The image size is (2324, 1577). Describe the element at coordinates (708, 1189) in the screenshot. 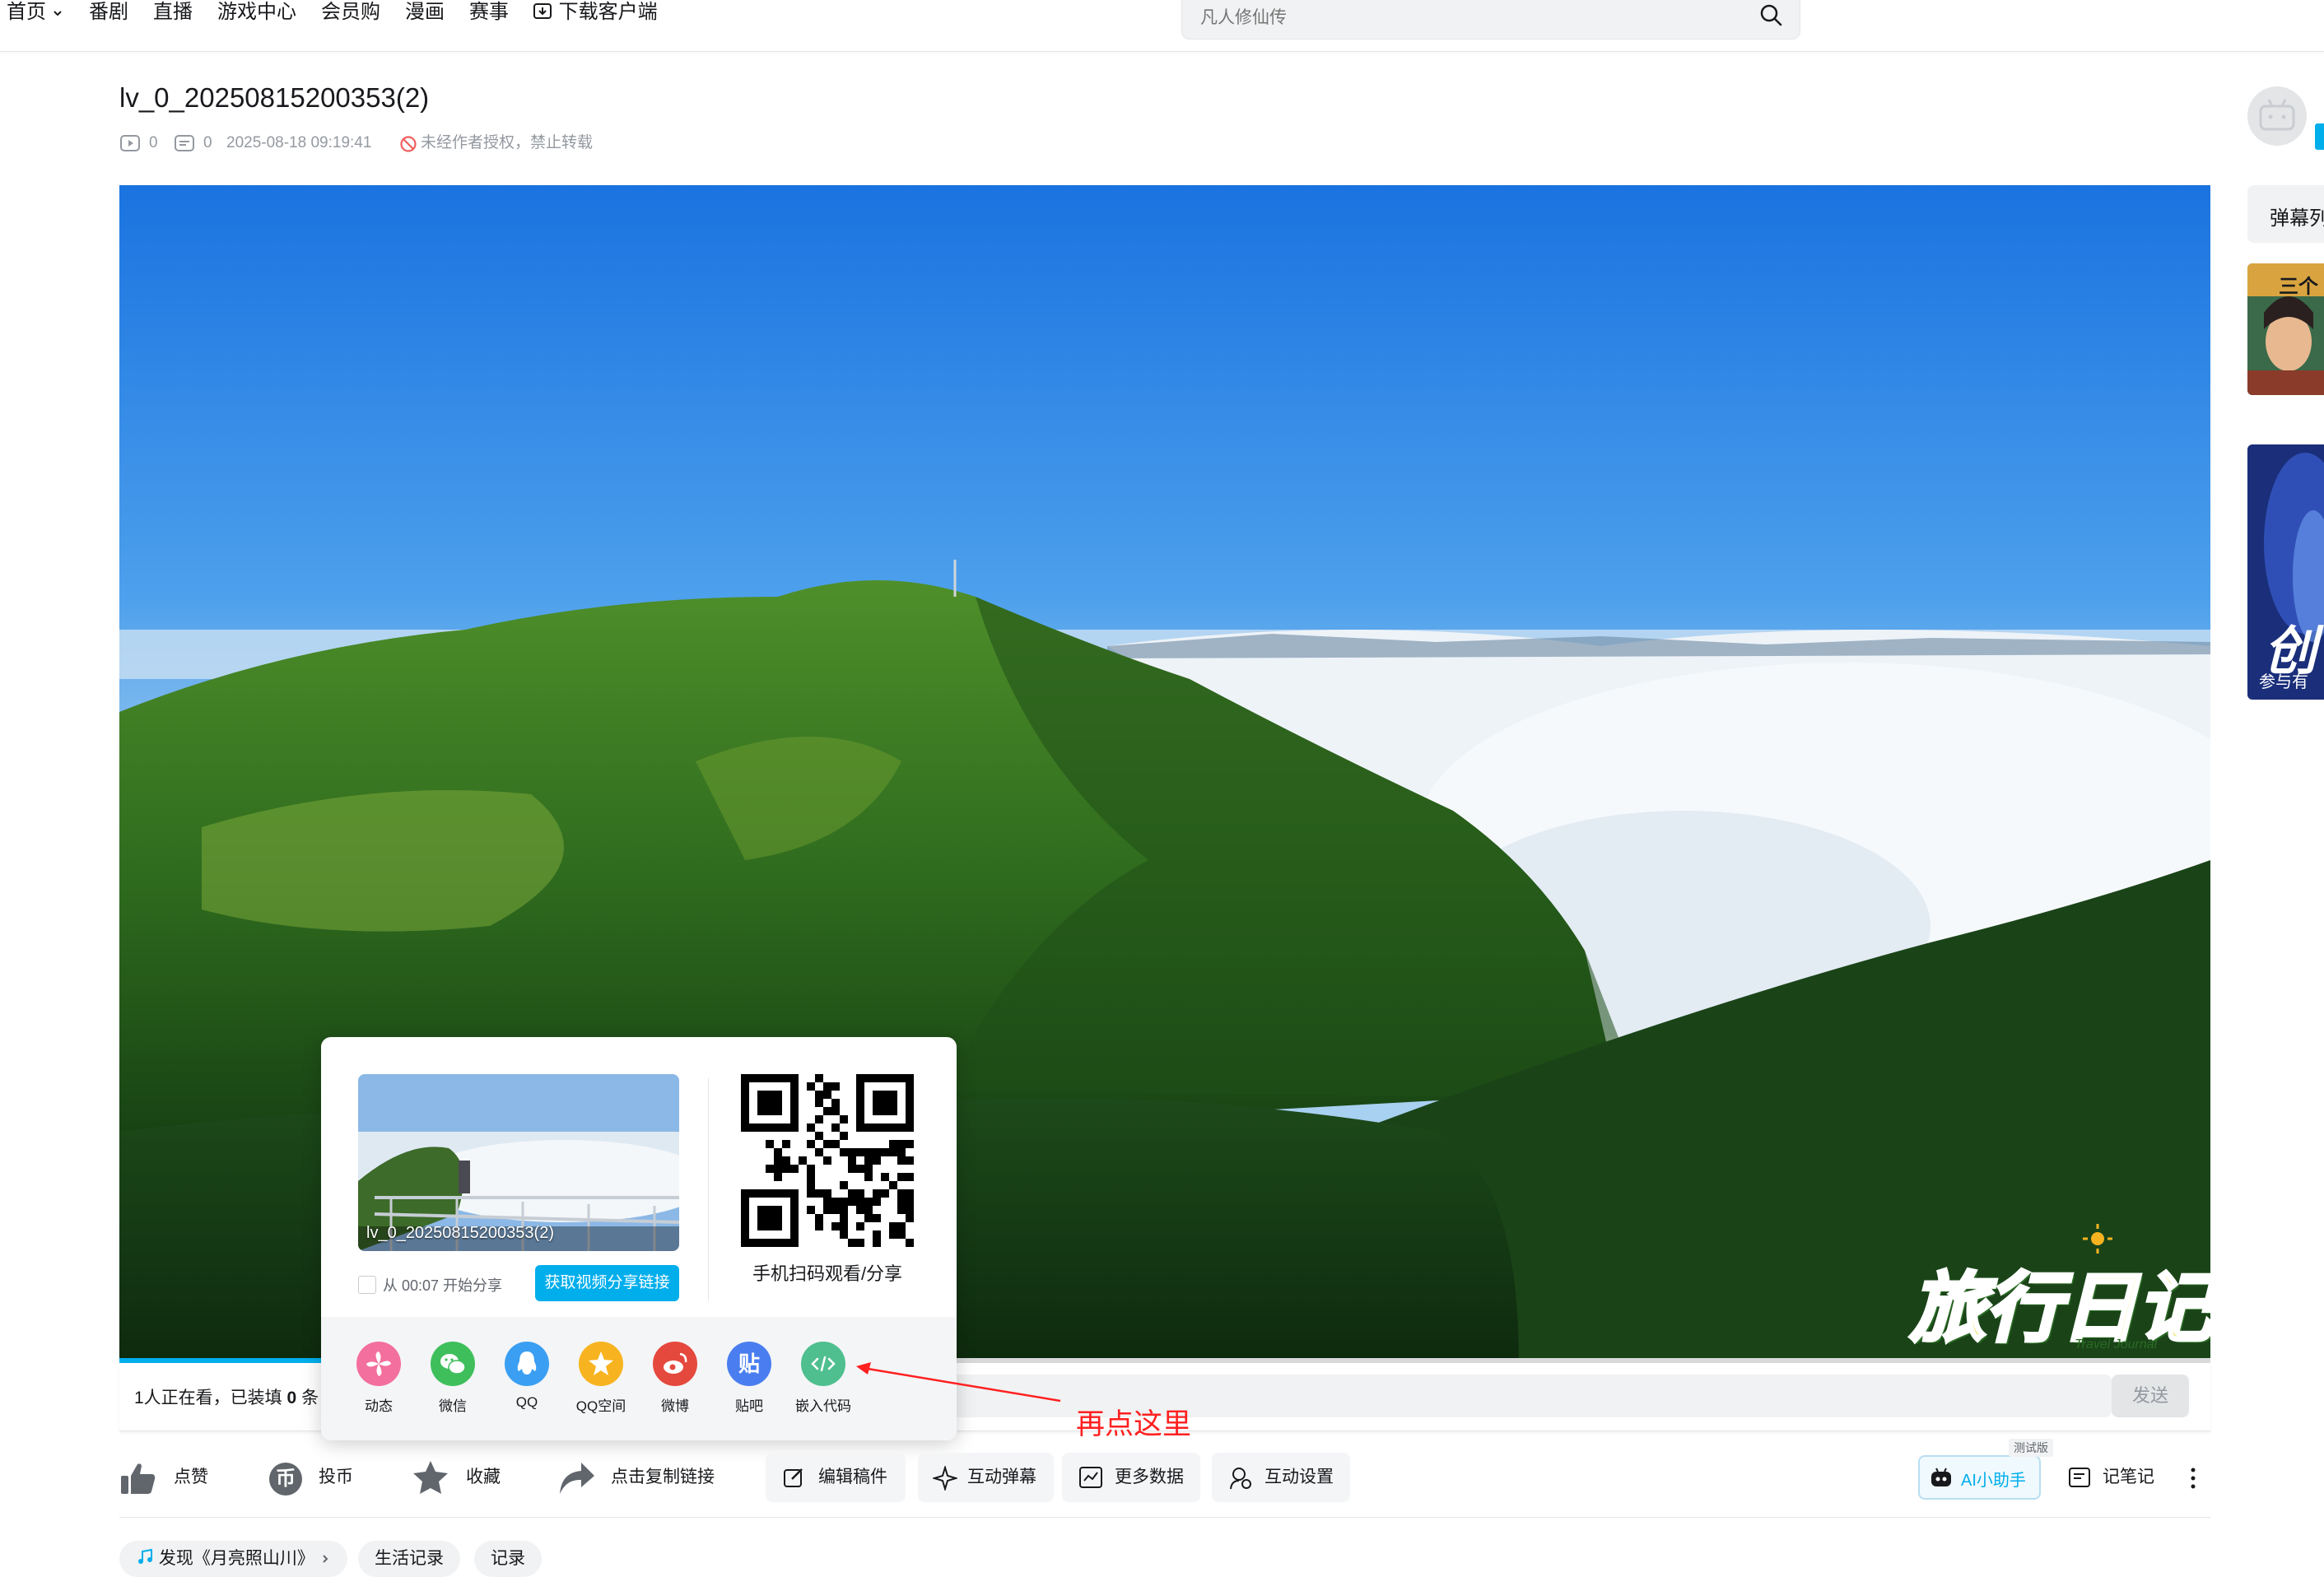

I see `share-divider` at that location.